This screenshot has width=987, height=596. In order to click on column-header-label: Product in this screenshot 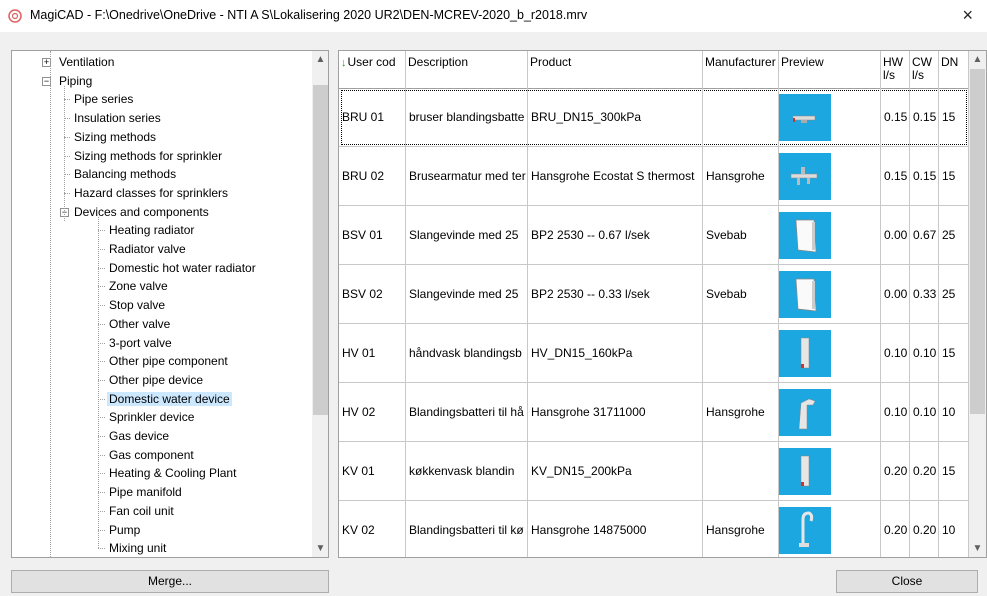, I will do `click(551, 62)`.